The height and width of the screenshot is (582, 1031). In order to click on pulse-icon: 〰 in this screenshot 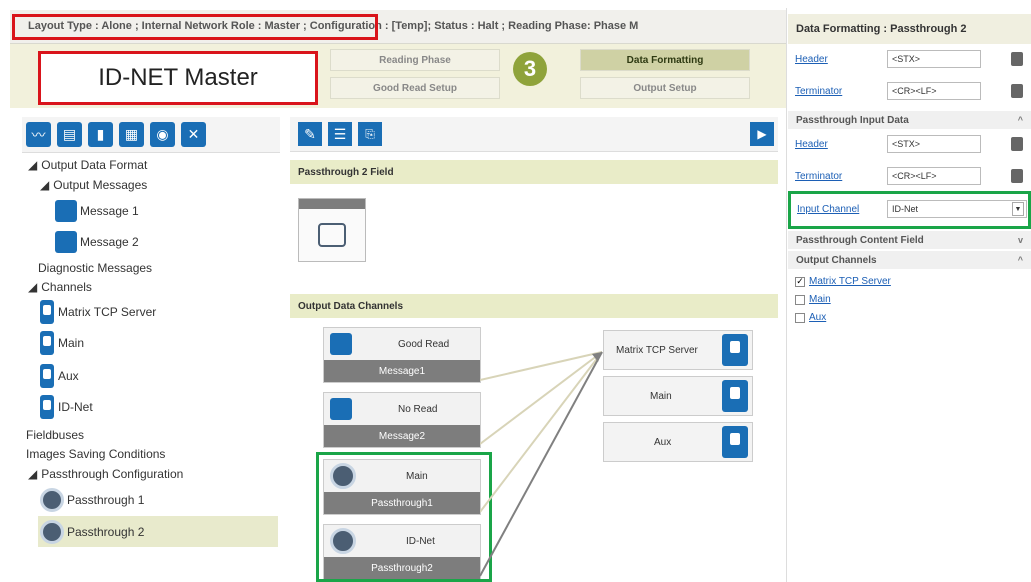, I will do `click(38, 134)`.